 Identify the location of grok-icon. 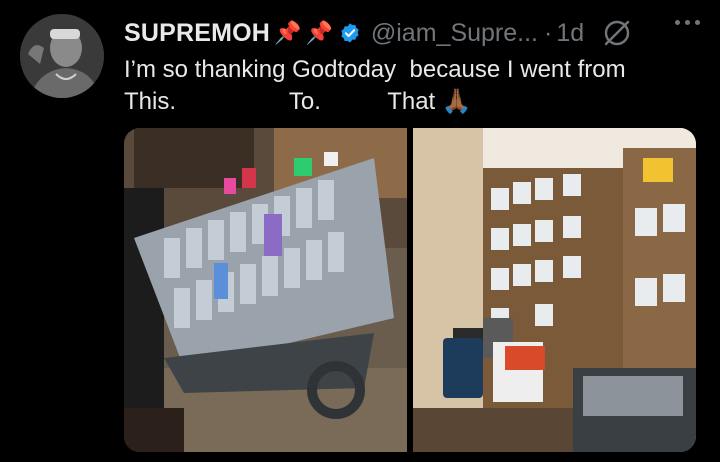
(617, 33).